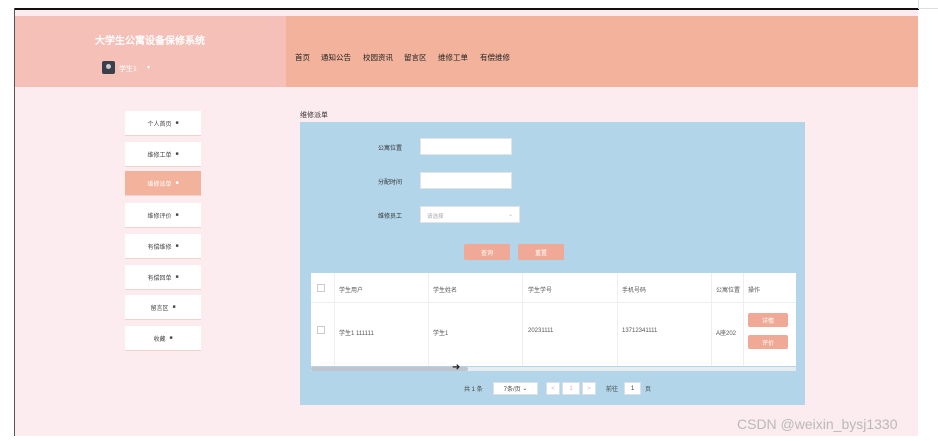 The width and height of the screenshot is (938, 441). What do you see at coordinates (389, 183) in the screenshot?
I see `time-label: 分配时间` at bounding box center [389, 183].